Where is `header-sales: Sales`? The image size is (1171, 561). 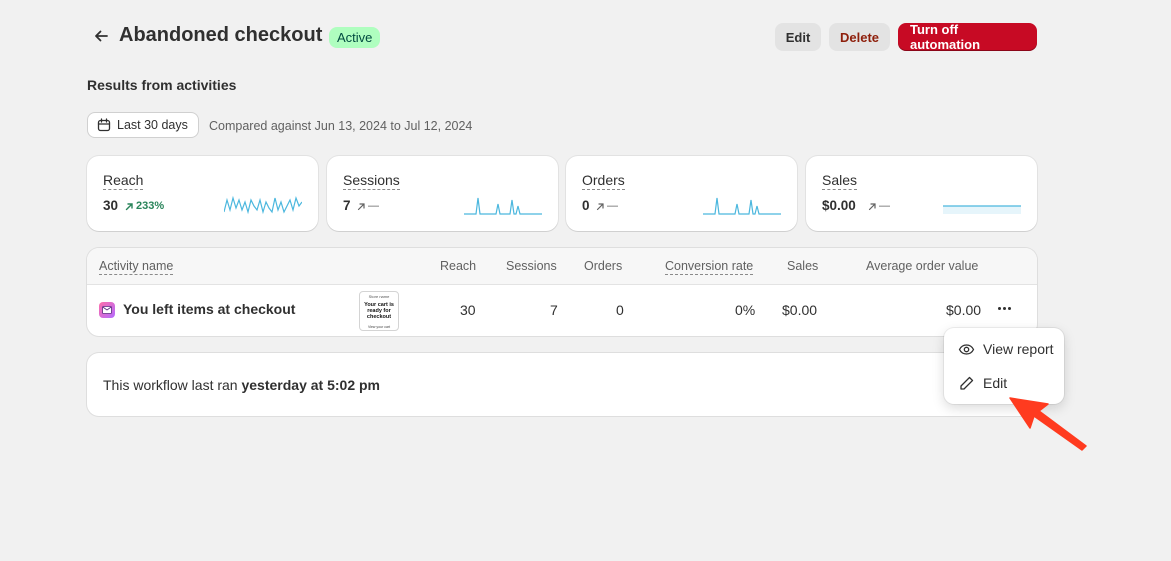 header-sales: Sales is located at coordinates (802, 266).